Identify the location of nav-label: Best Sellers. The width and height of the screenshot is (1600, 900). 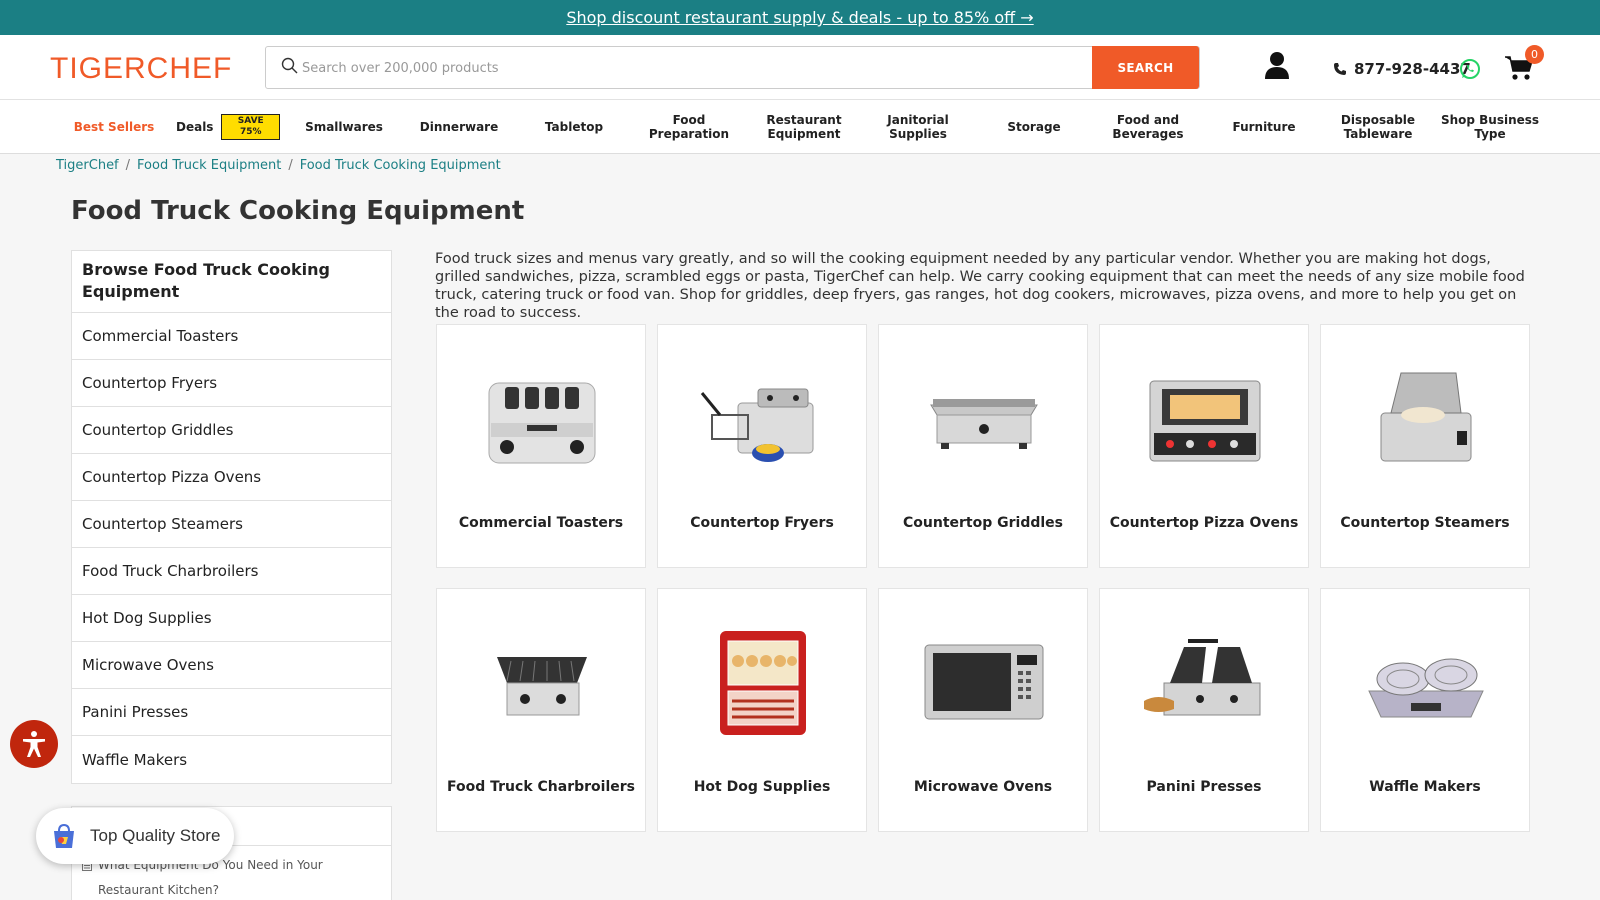
(114, 127).